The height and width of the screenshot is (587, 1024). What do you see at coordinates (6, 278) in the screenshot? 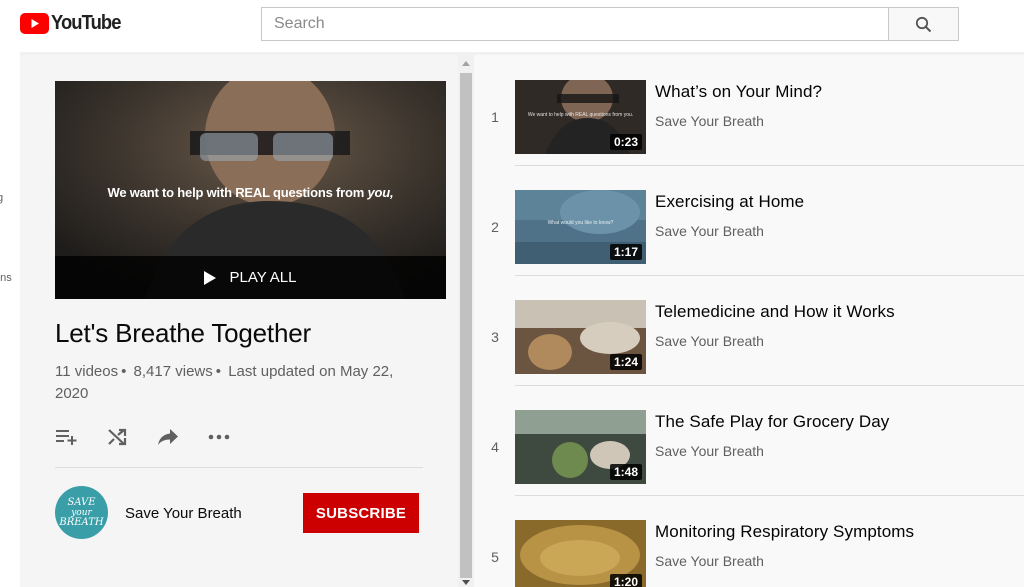
I see `sidebar-fragment: ons` at bounding box center [6, 278].